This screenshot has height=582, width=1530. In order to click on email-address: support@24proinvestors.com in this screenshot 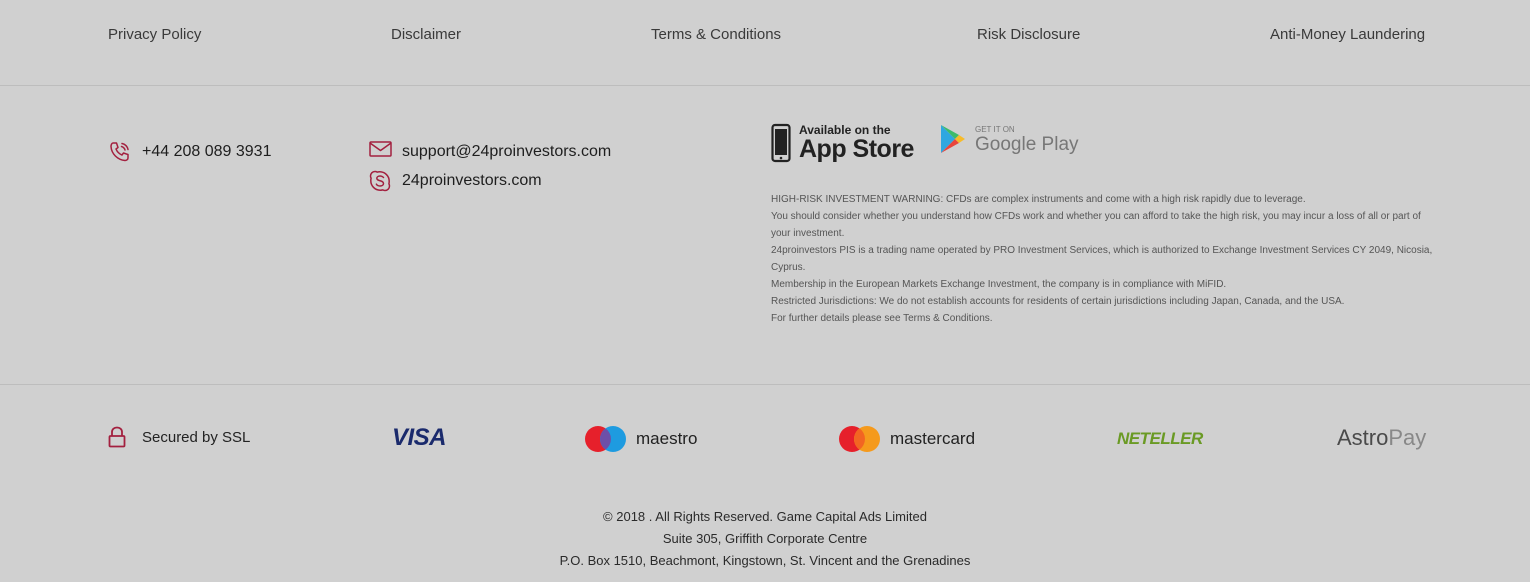, I will do `click(507, 151)`.